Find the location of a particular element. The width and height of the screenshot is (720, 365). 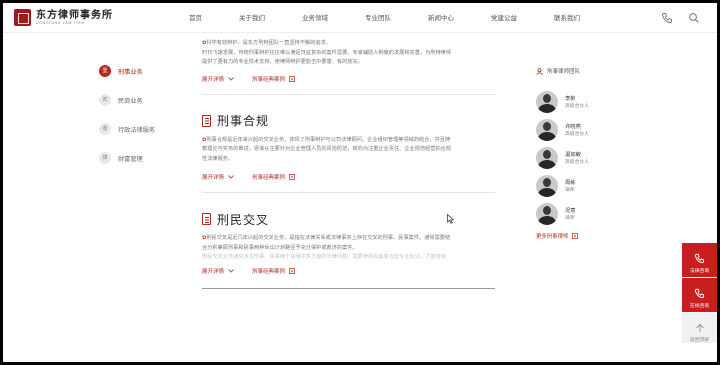

nav-party-welfare: 党建公益 is located at coordinates (504, 18).